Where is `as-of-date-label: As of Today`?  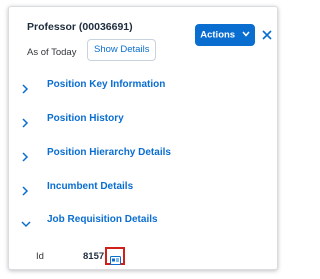 as-of-date-label: As of Today is located at coordinates (52, 52).